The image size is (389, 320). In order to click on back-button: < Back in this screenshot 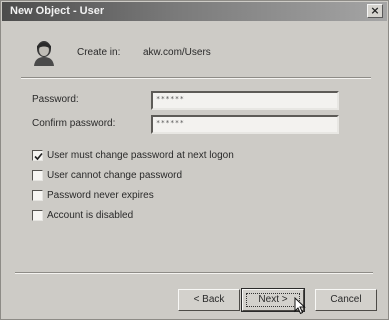, I will do `click(209, 300)`.